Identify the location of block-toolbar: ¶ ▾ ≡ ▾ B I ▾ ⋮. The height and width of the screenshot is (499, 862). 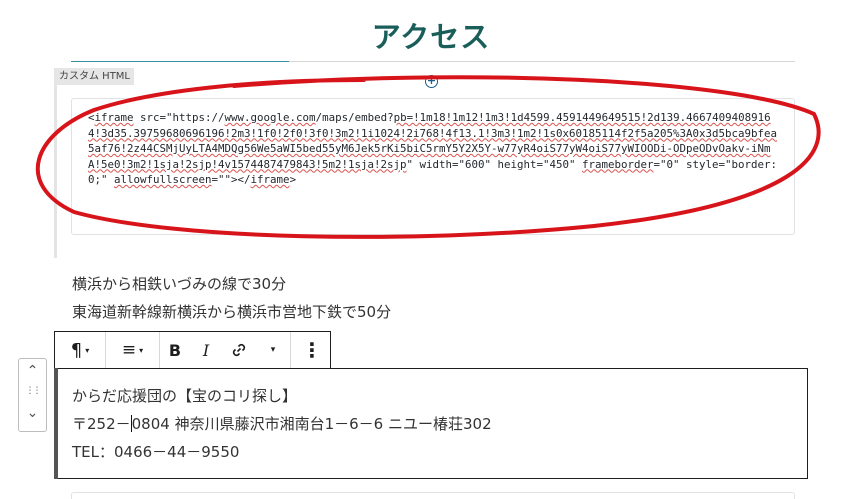
(192, 349).